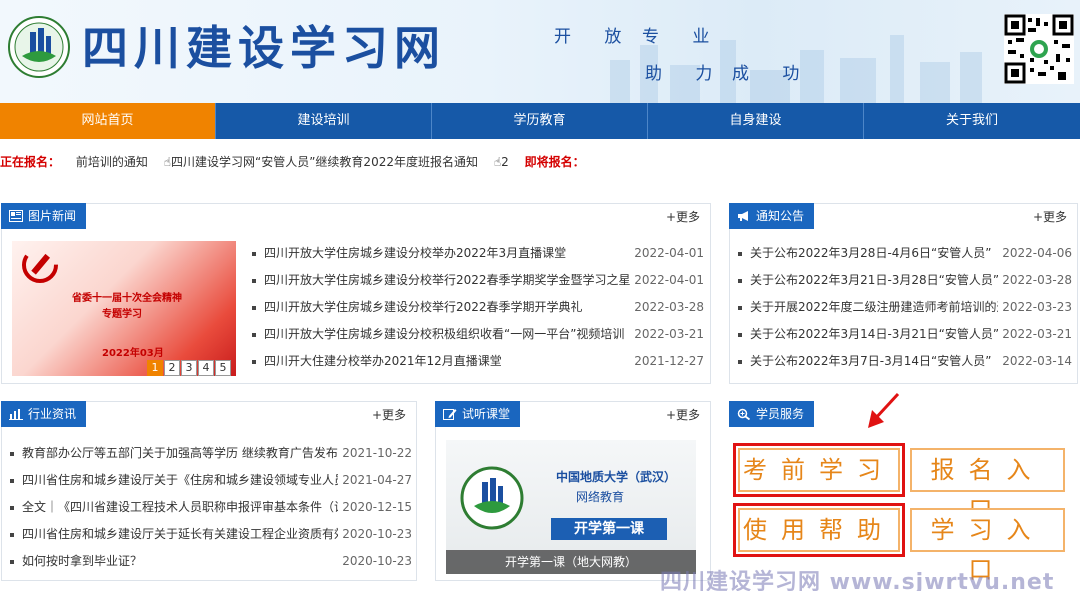  I want to click on list-item: 关于公布2022年3月21日-3月28日“安管人员” 2022-03-28, so click(904, 280).